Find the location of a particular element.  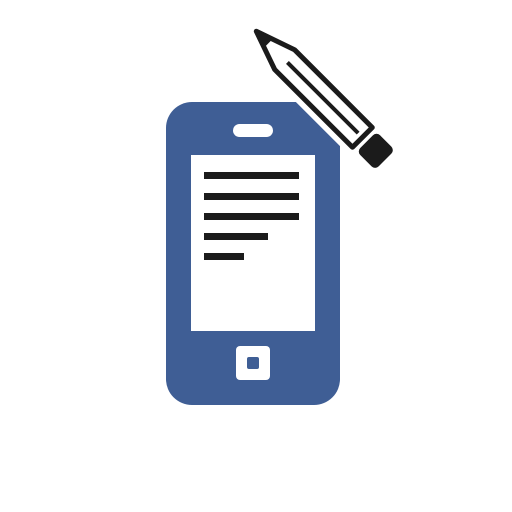

home-button-center is located at coordinates (253, 363).